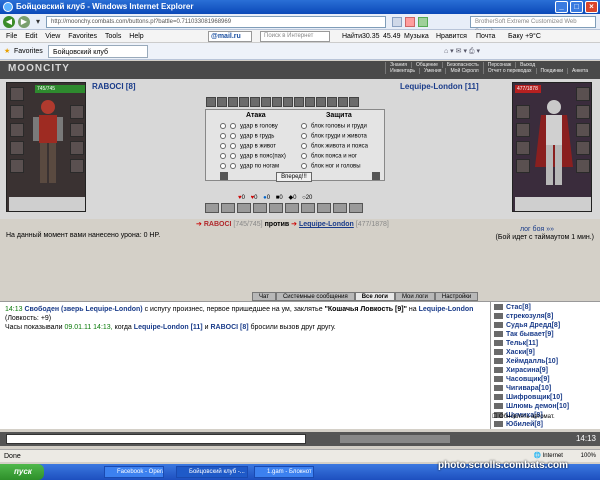 This screenshot has height=480, width=600. I want to click on menu-tools: Tools, so click(113, 36).